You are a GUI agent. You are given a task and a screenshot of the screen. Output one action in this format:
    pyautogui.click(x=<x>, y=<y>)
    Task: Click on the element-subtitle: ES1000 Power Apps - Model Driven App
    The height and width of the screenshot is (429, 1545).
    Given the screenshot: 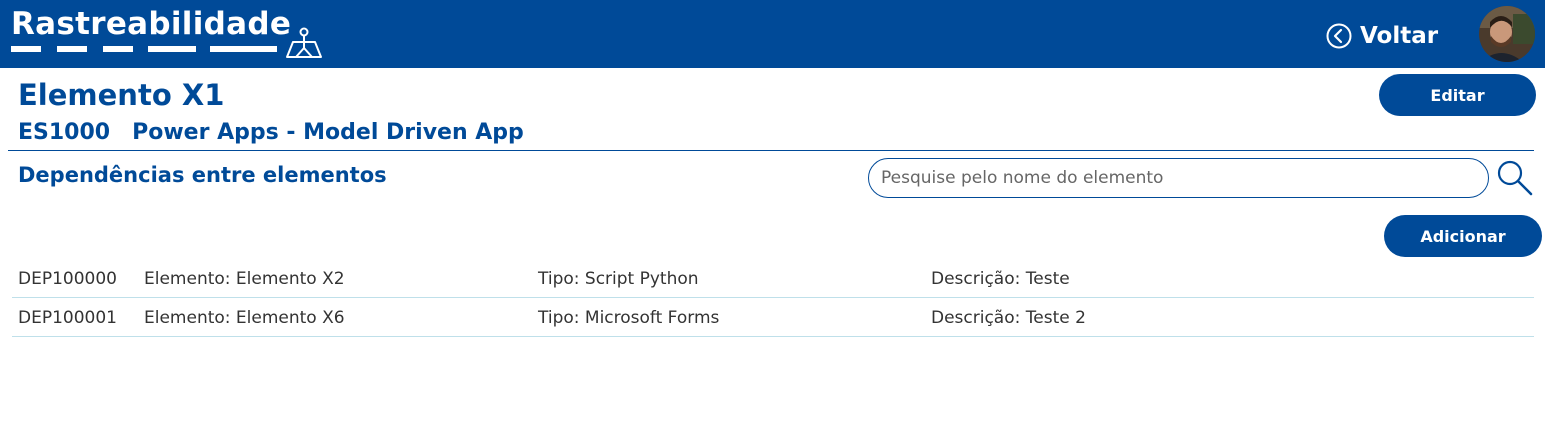 What is the action you would take?
    pyautogui.click(x=271, y=132)
    